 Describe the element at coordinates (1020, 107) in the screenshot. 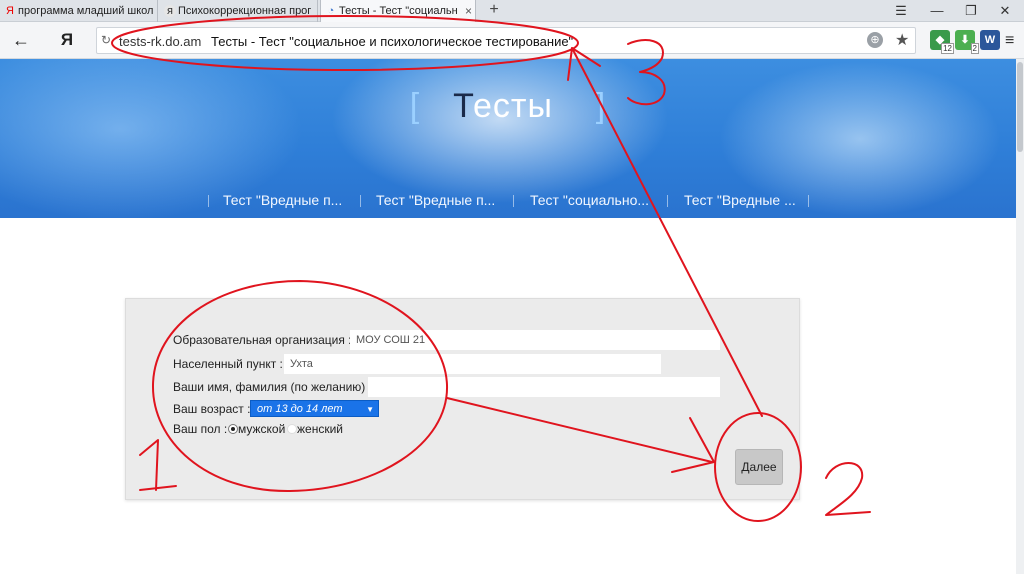

I see `scrollbar-thumb` at that location.